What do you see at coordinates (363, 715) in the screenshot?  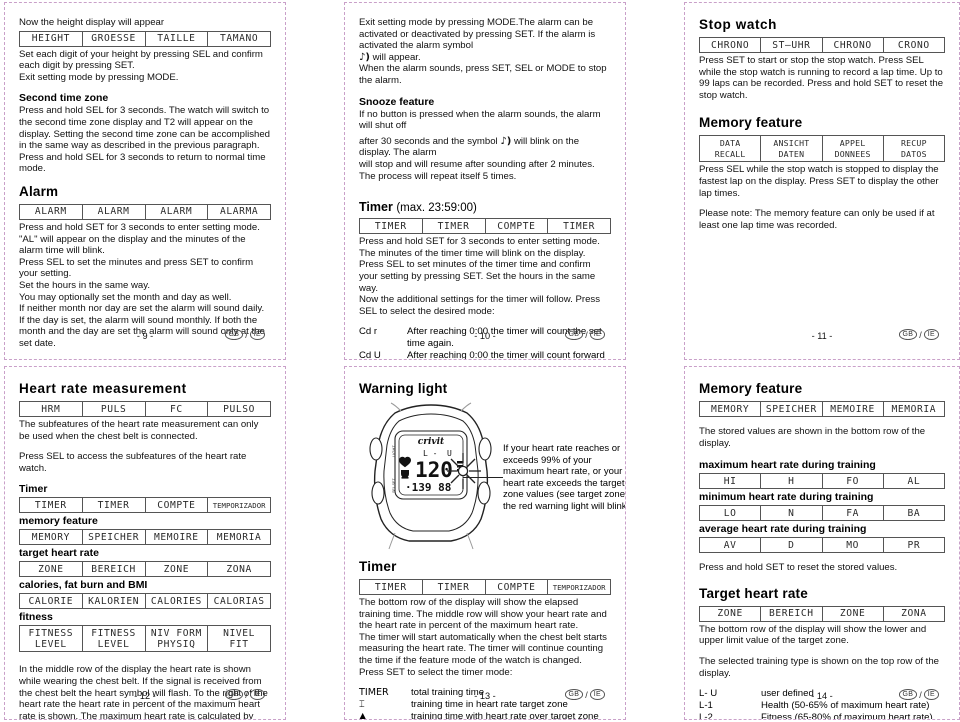 I see `mode-key-over-zone-icon: ▲` at bounding box center [363, 715].